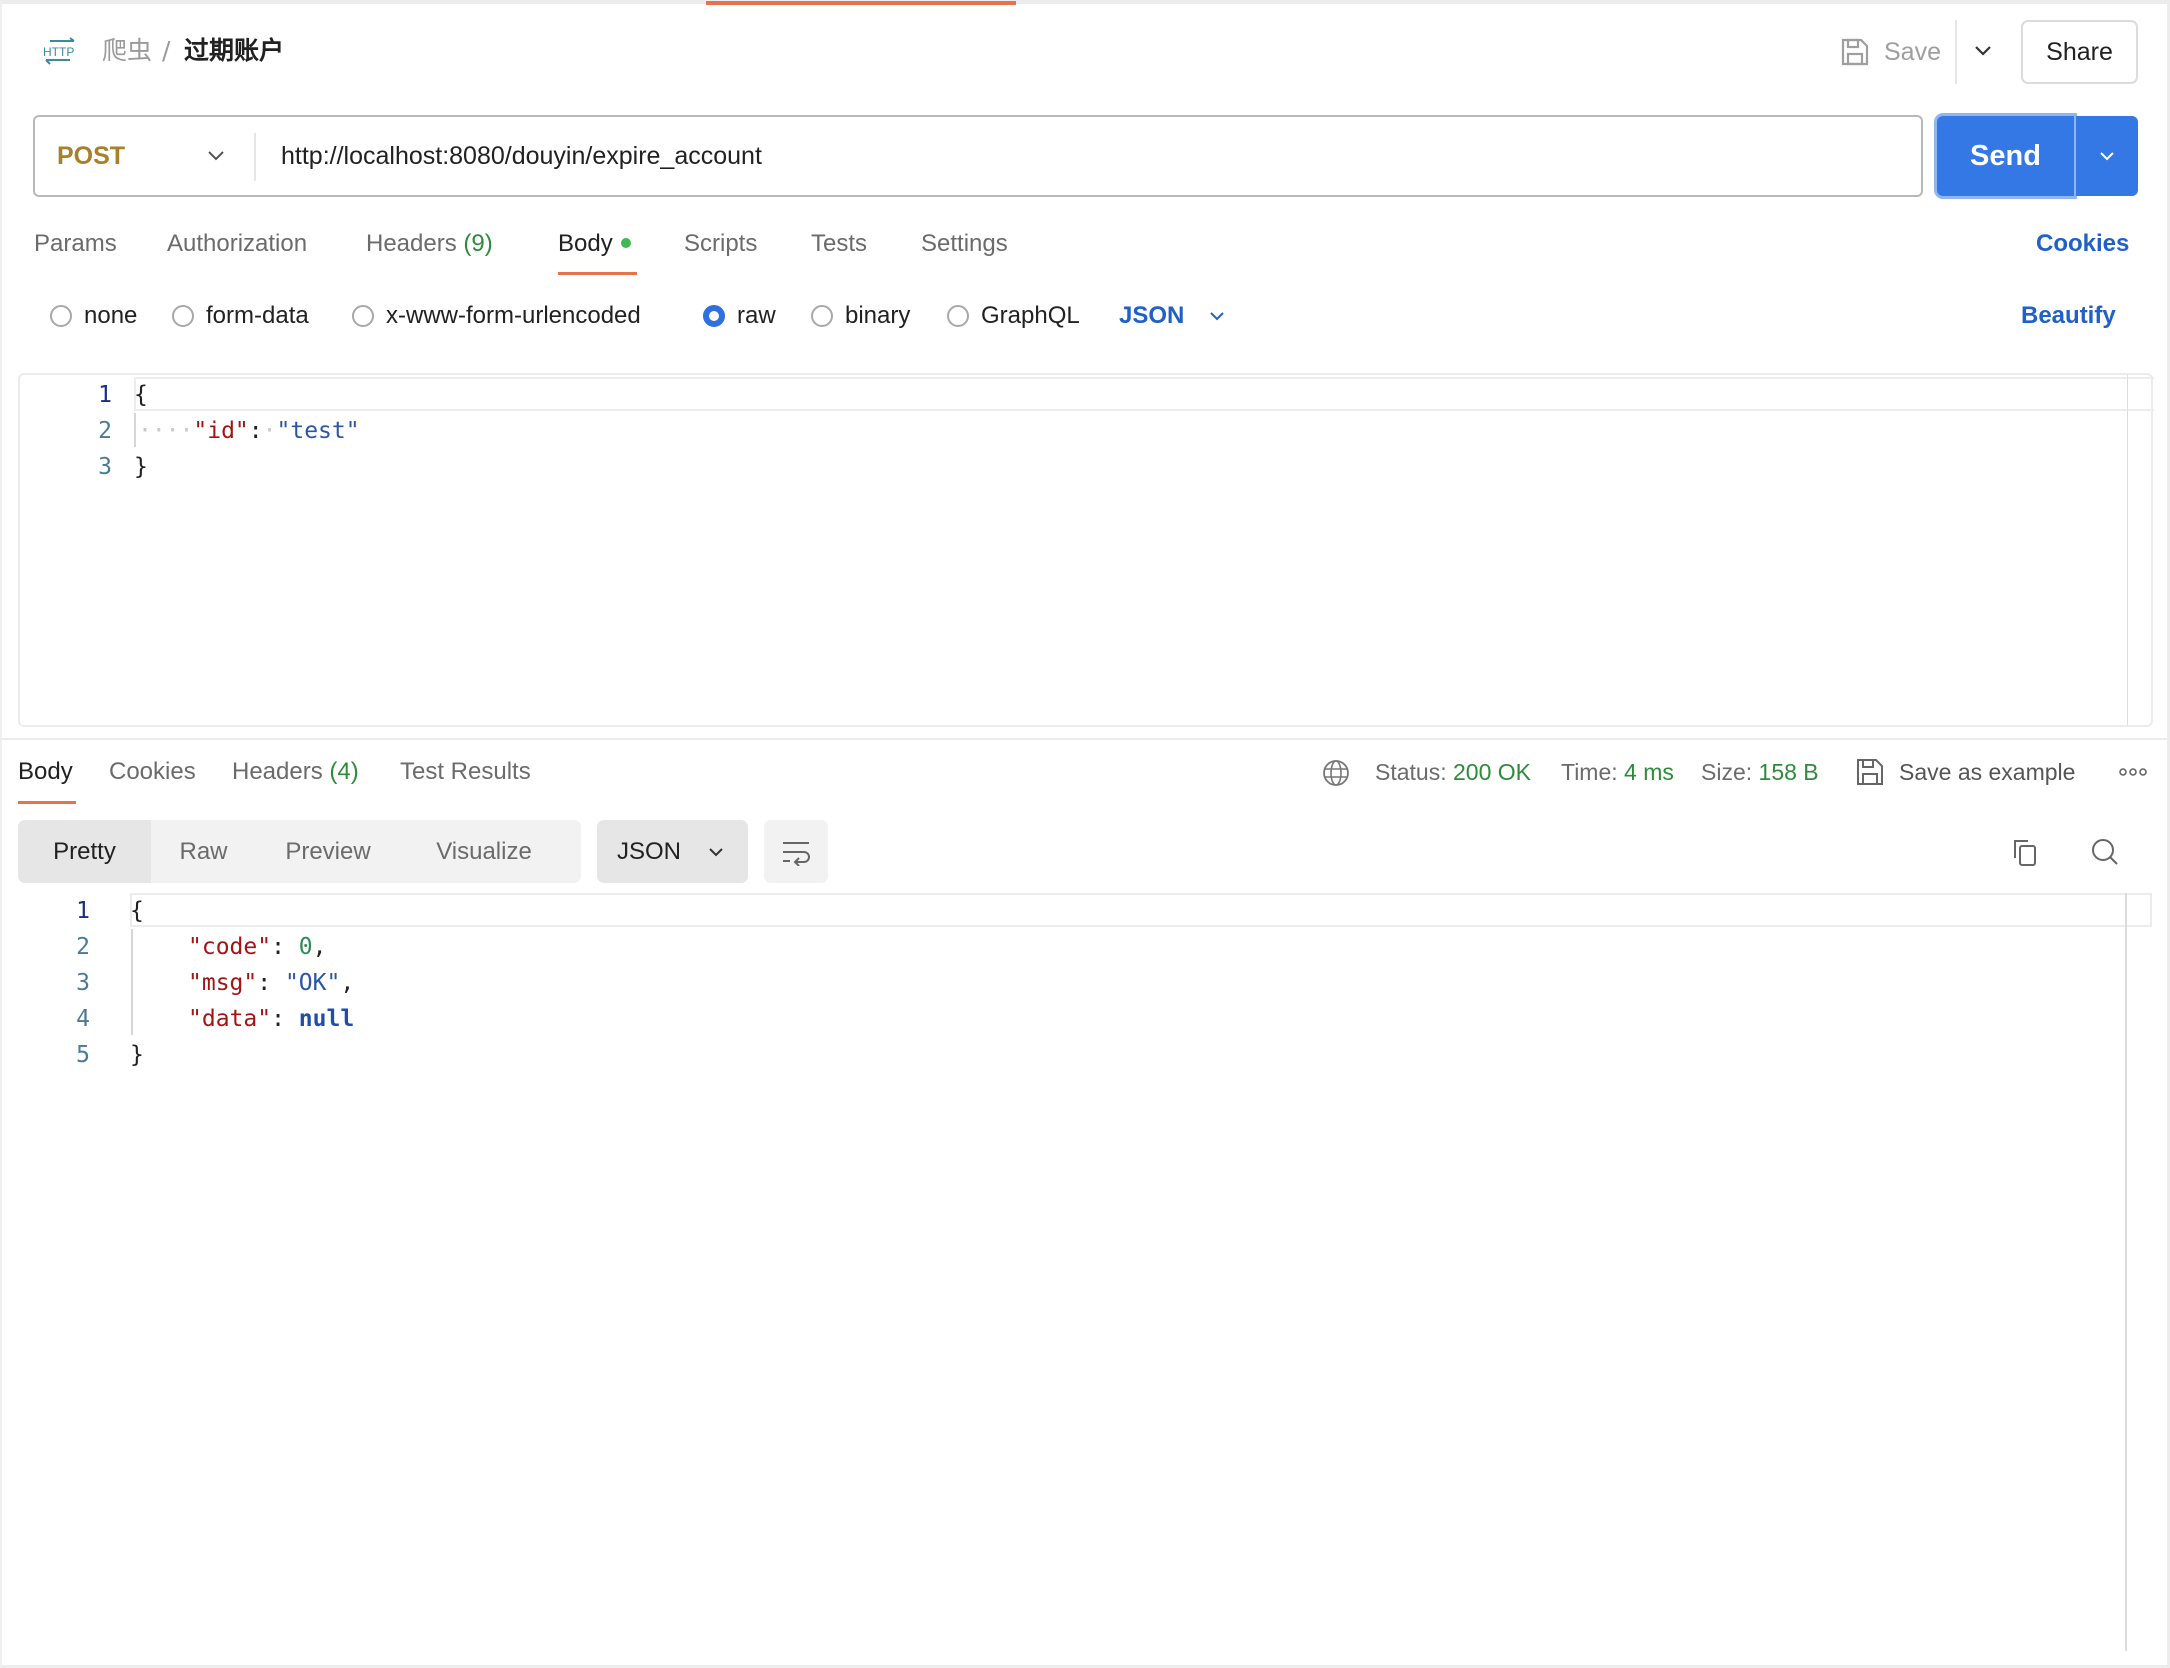  Describe the element at coordinates (1983, 51) in the screenshot. I see `save-options-chevron-icon` at that location.